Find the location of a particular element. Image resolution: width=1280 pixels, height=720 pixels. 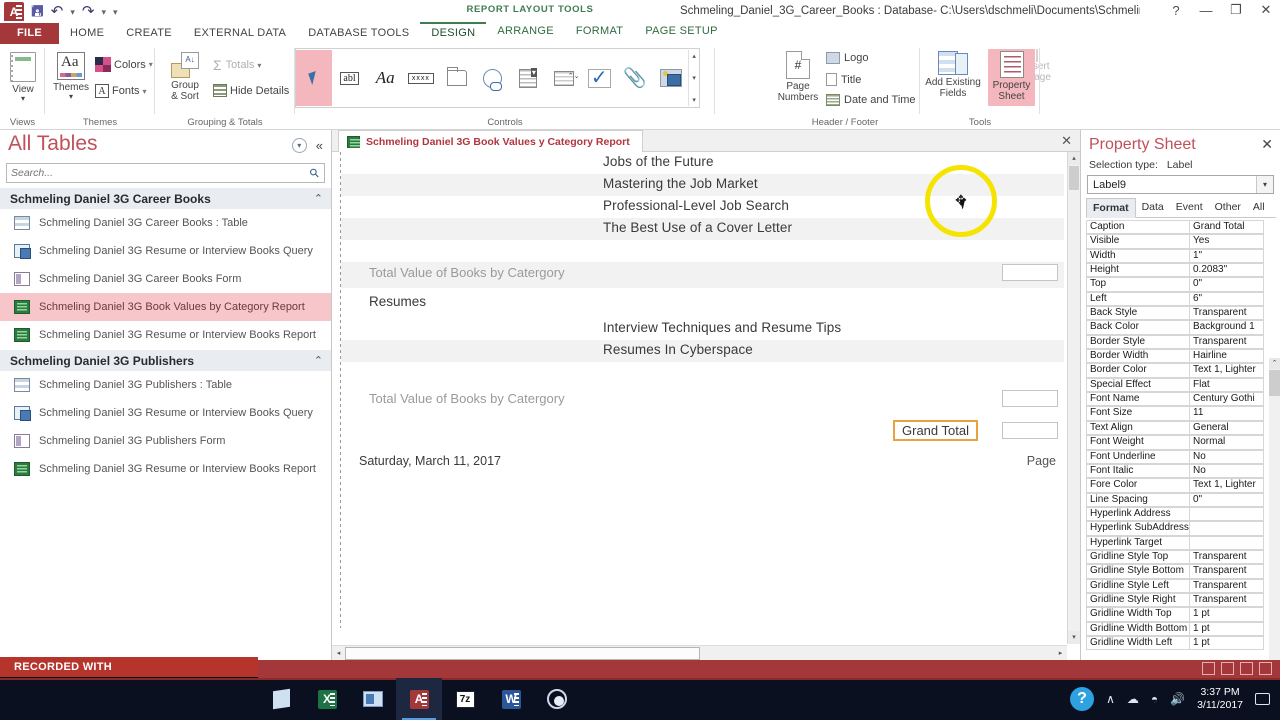

access-icon: A is located at coordinates (419, 699).